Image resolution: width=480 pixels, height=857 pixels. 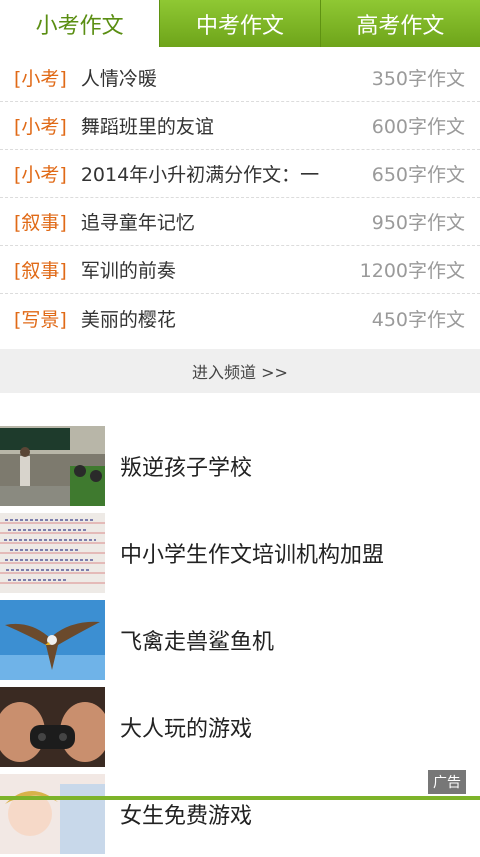 I want to click on article-row: [叙事] 追寻童年记忆 950字作文, so click(x=240, y=222).